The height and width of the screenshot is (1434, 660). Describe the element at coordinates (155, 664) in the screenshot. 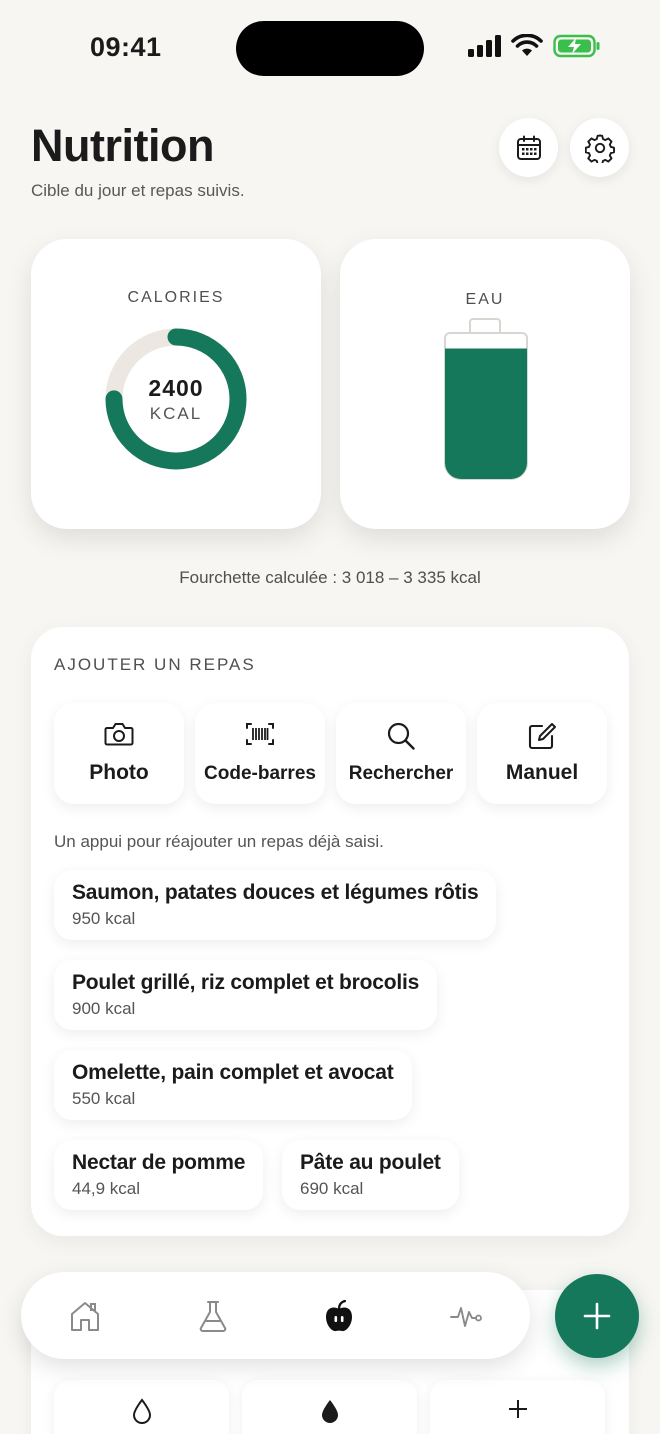

I see `add-meal-title: AJOUTER UN REPAS` at that location.